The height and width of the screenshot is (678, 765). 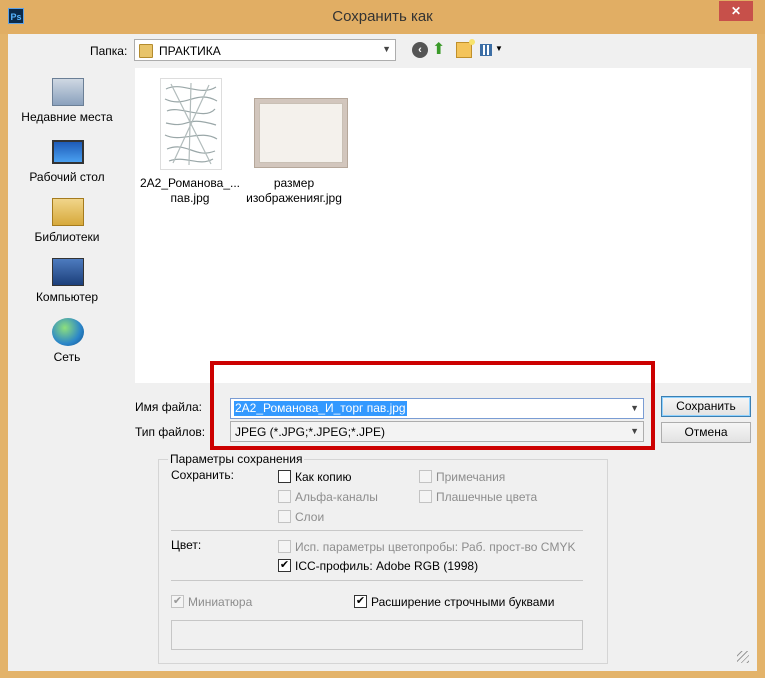 What do you see at coordinates (109, 51) in the screenshot?
I see `folder-label: Папка:` at bounding box center [109, 51].